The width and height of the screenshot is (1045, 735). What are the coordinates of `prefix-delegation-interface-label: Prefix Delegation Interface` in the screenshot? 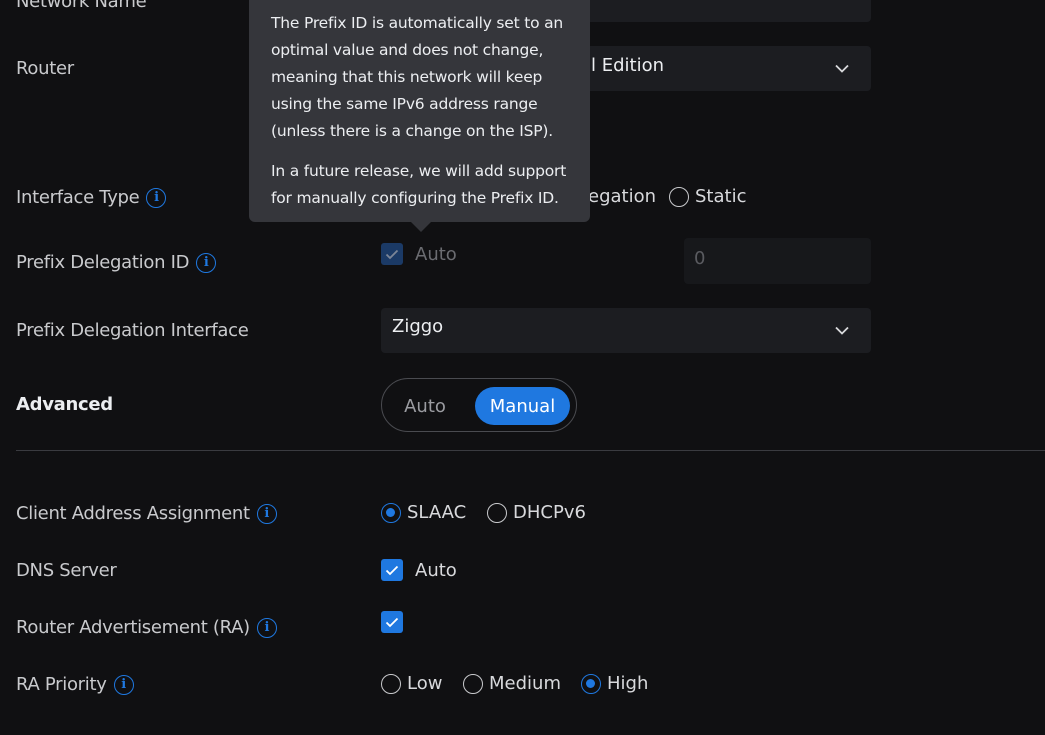 It's located at (132, 330).